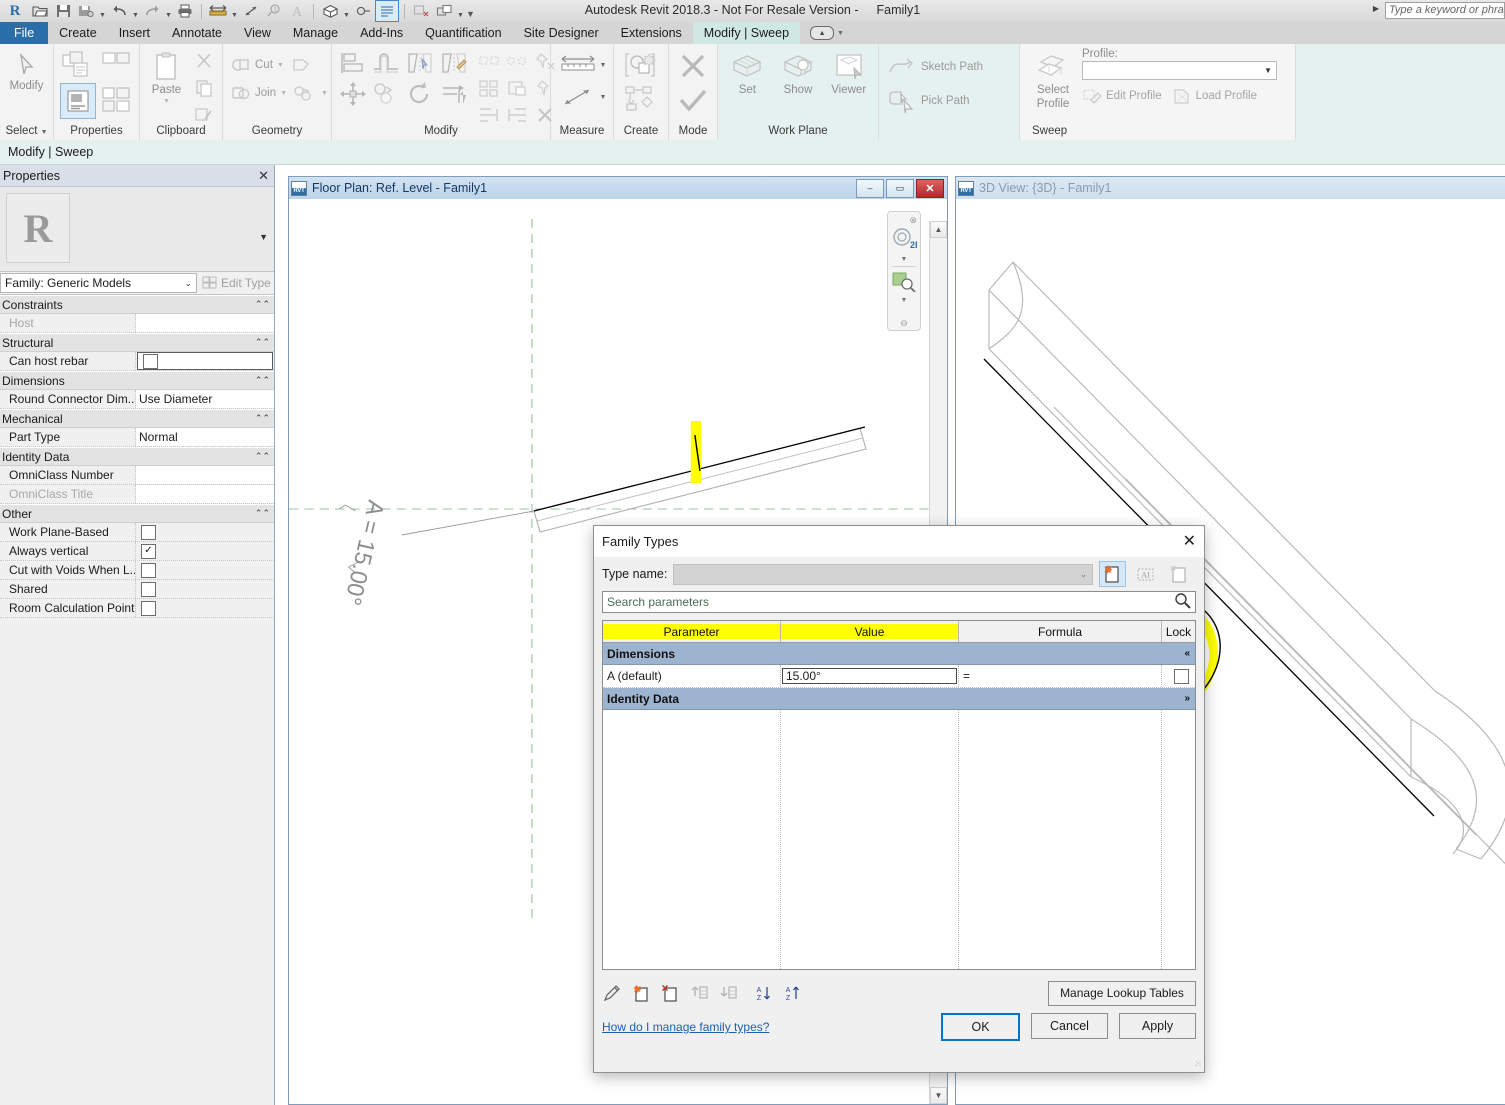 The height and width of the screenshot is (1105, 1505). I want to click on cut-profile-icon, so click(301, 65).